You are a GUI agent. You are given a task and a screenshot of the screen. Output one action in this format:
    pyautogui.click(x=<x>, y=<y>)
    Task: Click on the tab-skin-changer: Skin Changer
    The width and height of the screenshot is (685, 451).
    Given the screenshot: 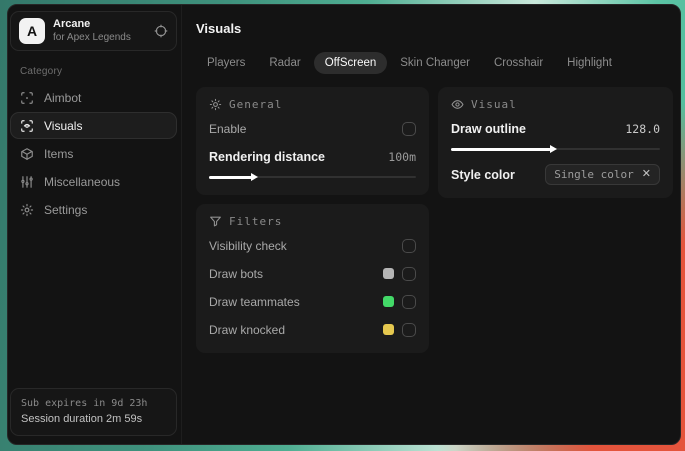 What is the action you would take?
    pyautogui.click(x=435, y=63)
    